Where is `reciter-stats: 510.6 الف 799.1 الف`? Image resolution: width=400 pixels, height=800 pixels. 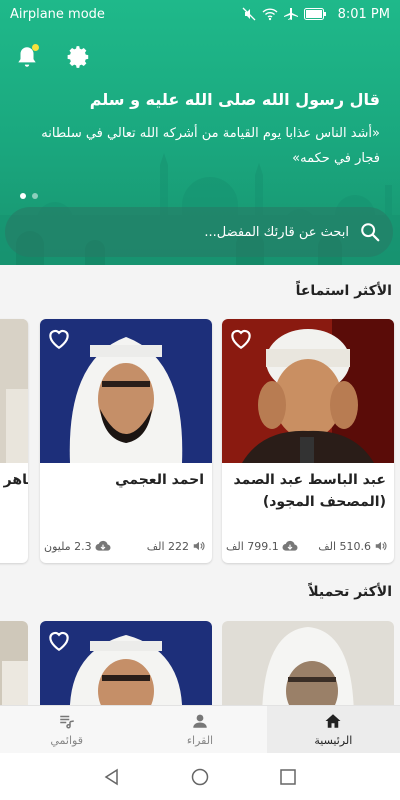
reciter-stats: 510.6 الف 799.1 الف is located at coordinates (307, 546).